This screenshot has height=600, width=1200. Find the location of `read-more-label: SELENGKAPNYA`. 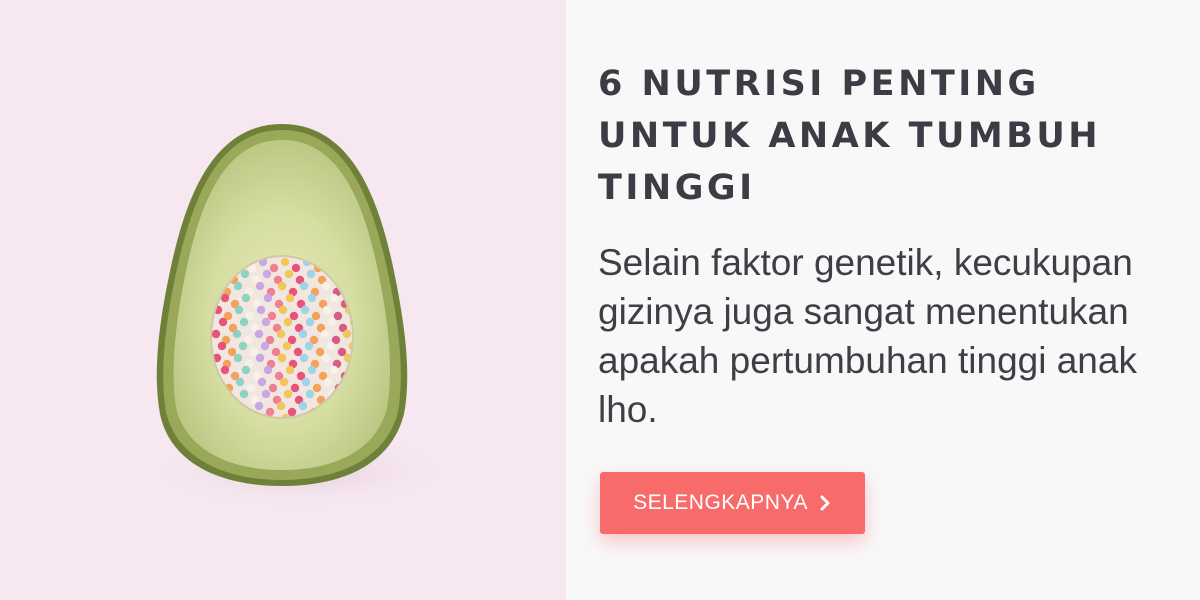

read-more-label: SELENGKAPNYA is located at coordinates (720, 502).